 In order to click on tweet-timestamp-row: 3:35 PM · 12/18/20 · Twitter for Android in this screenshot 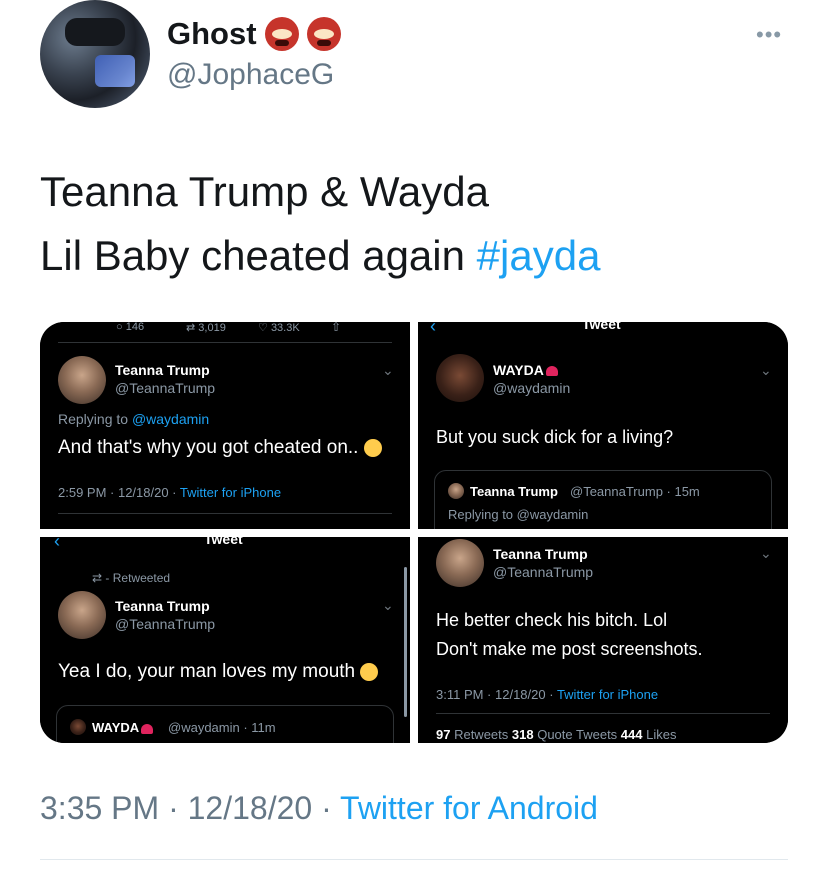, I will do `click(319, 808)`.